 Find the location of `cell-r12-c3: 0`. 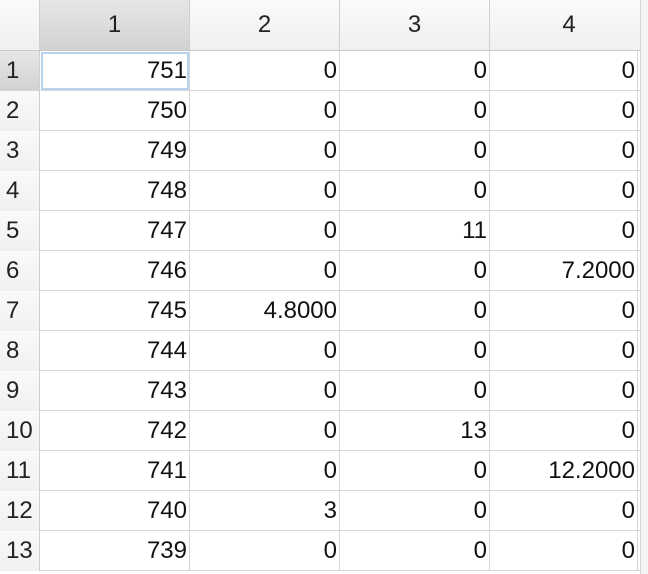

cell-r12-c3: 0 is located at coordinates (415, 511).